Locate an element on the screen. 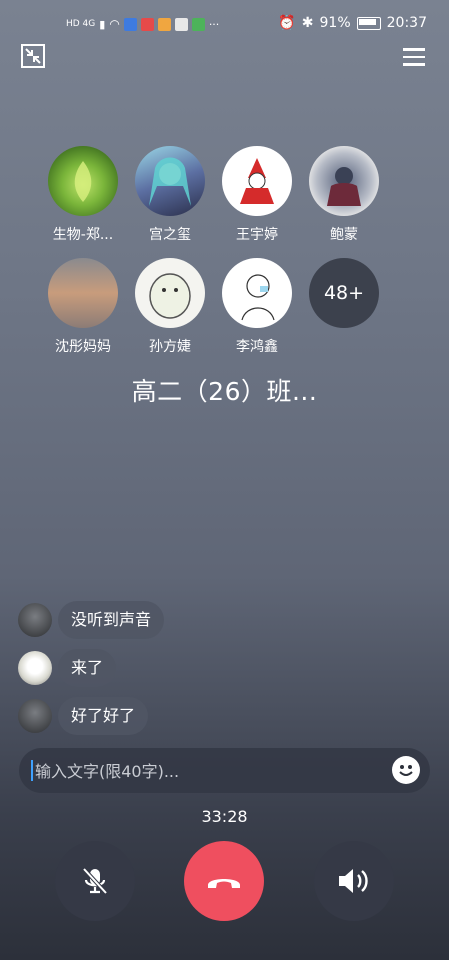 The height and width of the screenshot is (960, 449). network-label: HD 4G is located at coordinates (81, 24).